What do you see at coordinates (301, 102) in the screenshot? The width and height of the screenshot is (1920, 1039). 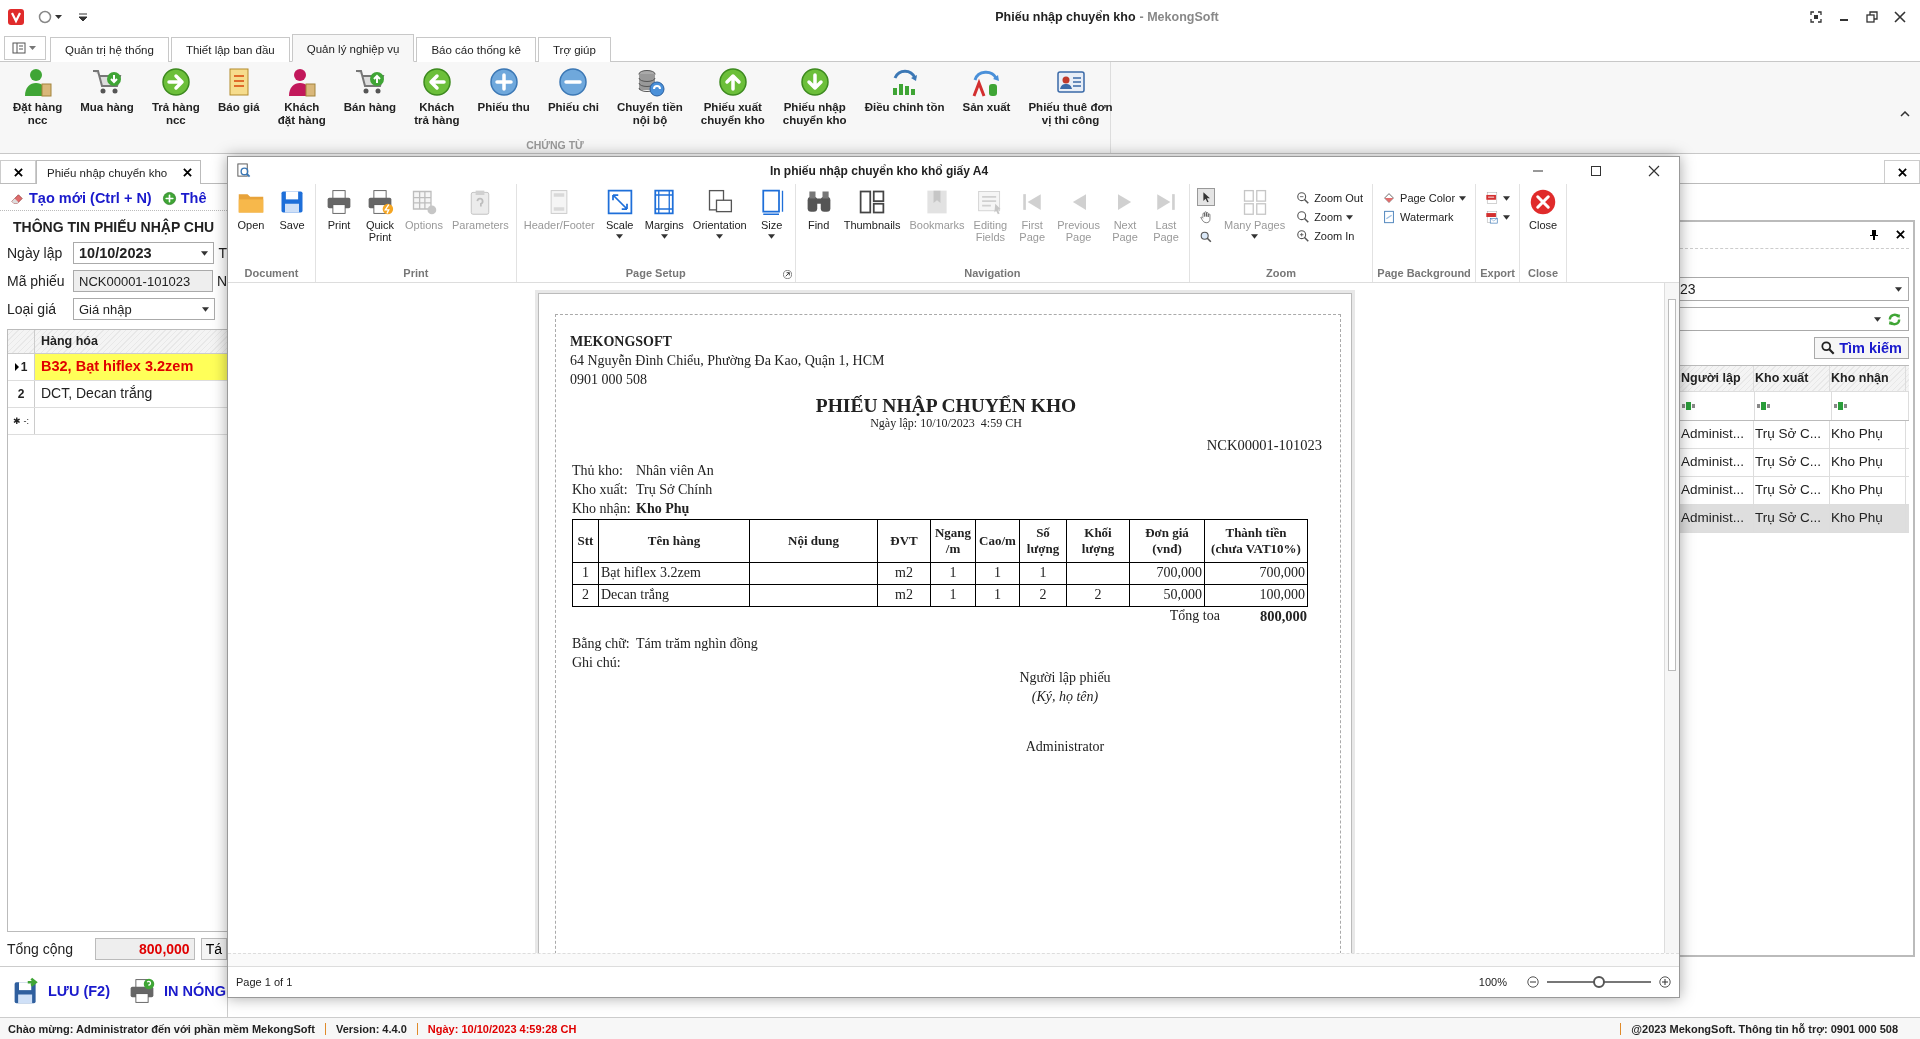 I see `ribbon-button: Khách đặt hàng` at bounding box center [301, 102].